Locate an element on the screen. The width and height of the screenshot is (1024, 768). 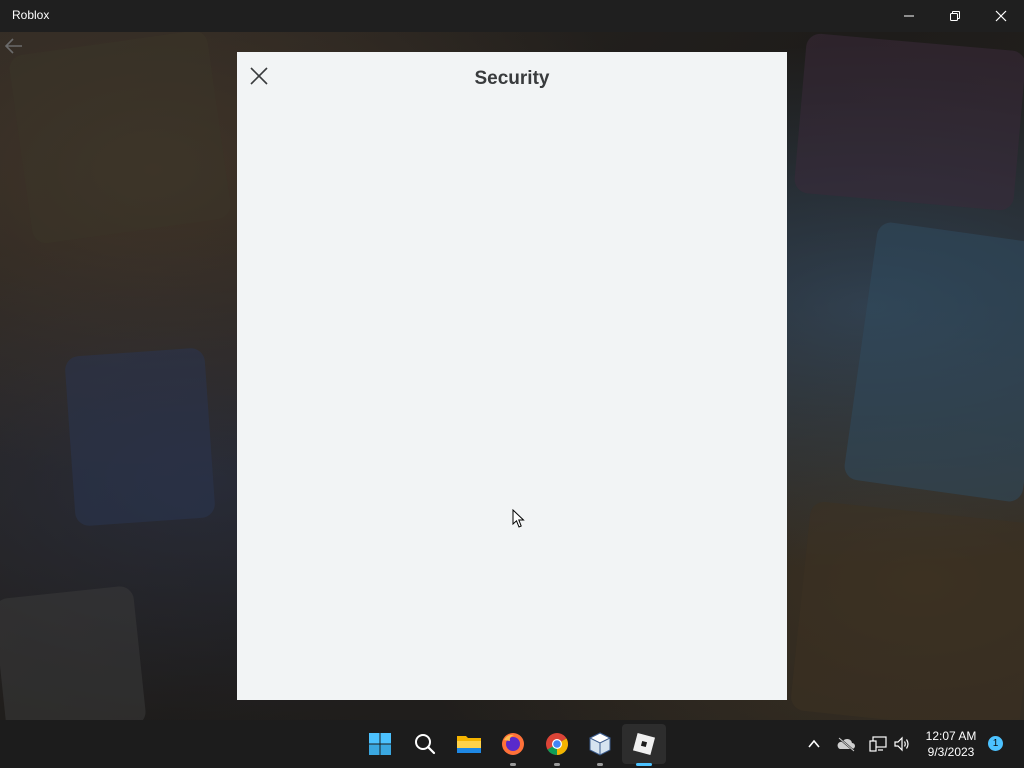
network-icon is located at coordinates (878, 744).